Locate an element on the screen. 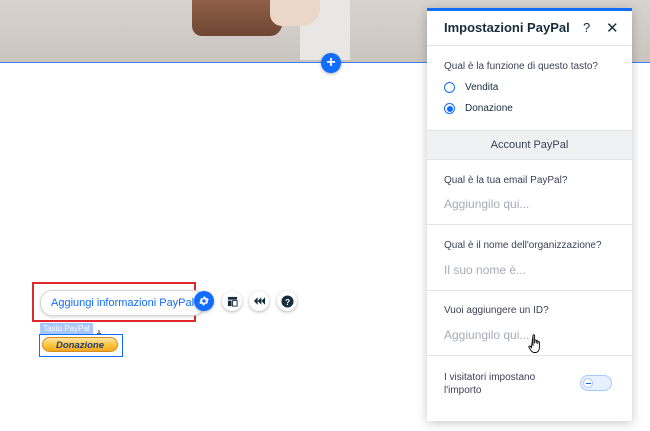  radio-option-vendita: Vendita is located at coordinates (471, 87).